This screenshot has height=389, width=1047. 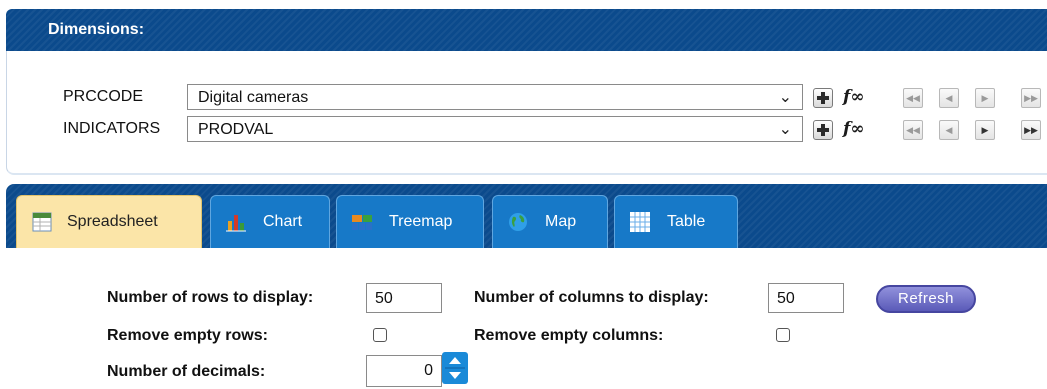 What do you see at coordinates (362, 222) in the screenshot?
I see `treemap-icon` at bounding box center [362, 222].